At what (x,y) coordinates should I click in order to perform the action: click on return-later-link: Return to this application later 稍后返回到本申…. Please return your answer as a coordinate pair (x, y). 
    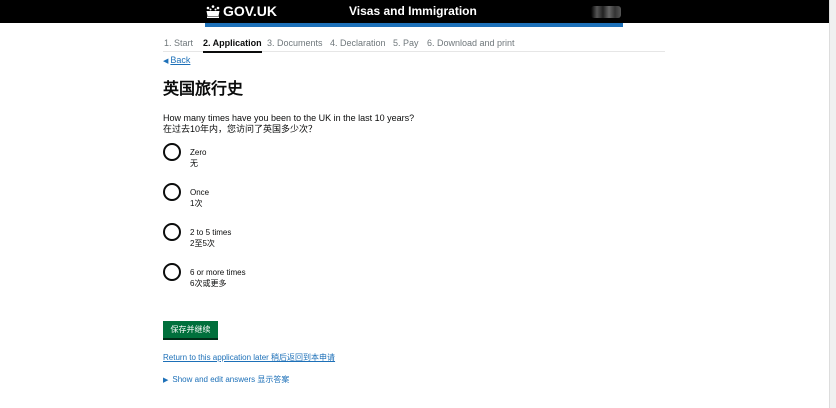
    Looking at the image, I should click on (249, 357).